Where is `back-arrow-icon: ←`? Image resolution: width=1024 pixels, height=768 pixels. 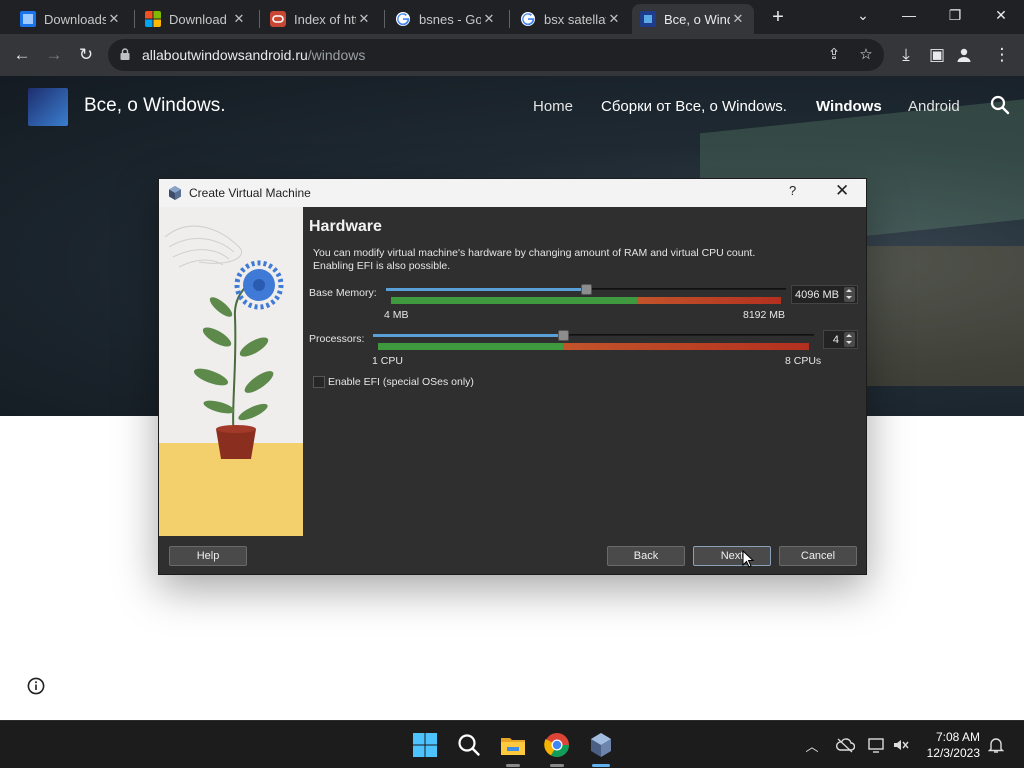 back-arrow-icon: ← is located at coordinates (22, 55).